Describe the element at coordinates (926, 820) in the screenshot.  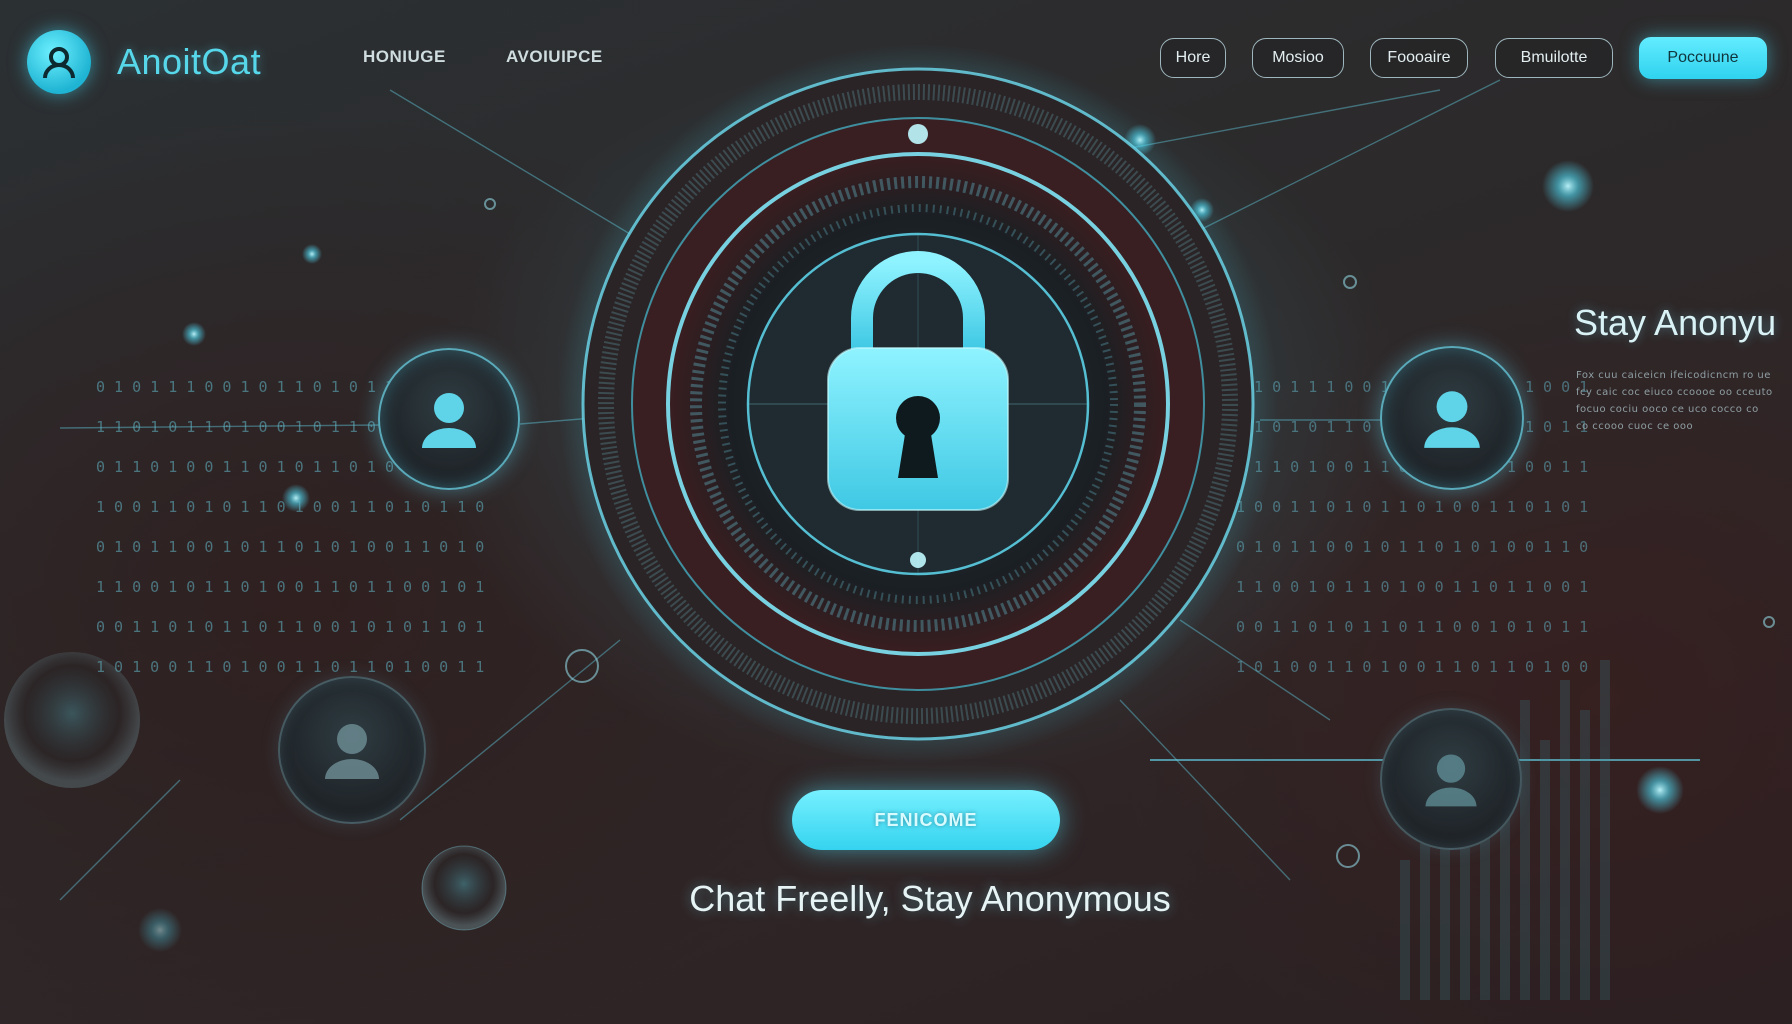
I see `welcome-button: FENICOME` at that location.